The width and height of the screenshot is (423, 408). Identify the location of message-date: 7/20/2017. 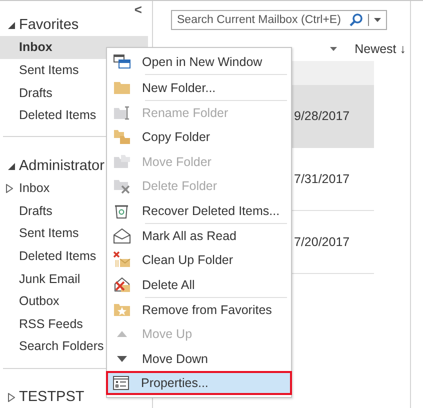
(332, 242).